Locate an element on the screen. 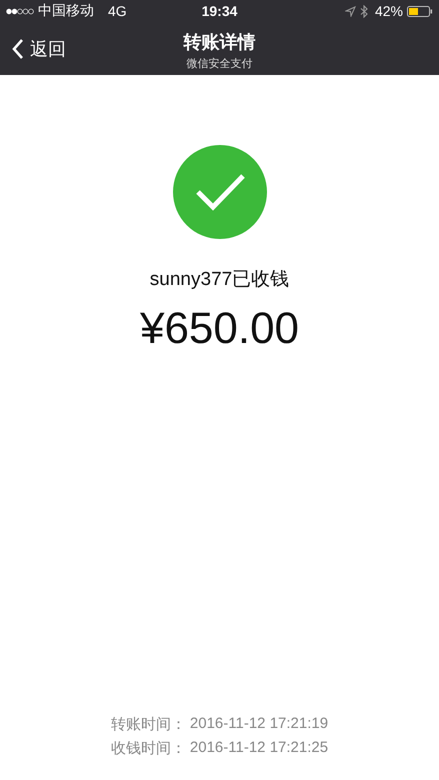 This screenshot has height=780, width=439. status-message: sunny377已收钱 is located at coordinates (220, 280).